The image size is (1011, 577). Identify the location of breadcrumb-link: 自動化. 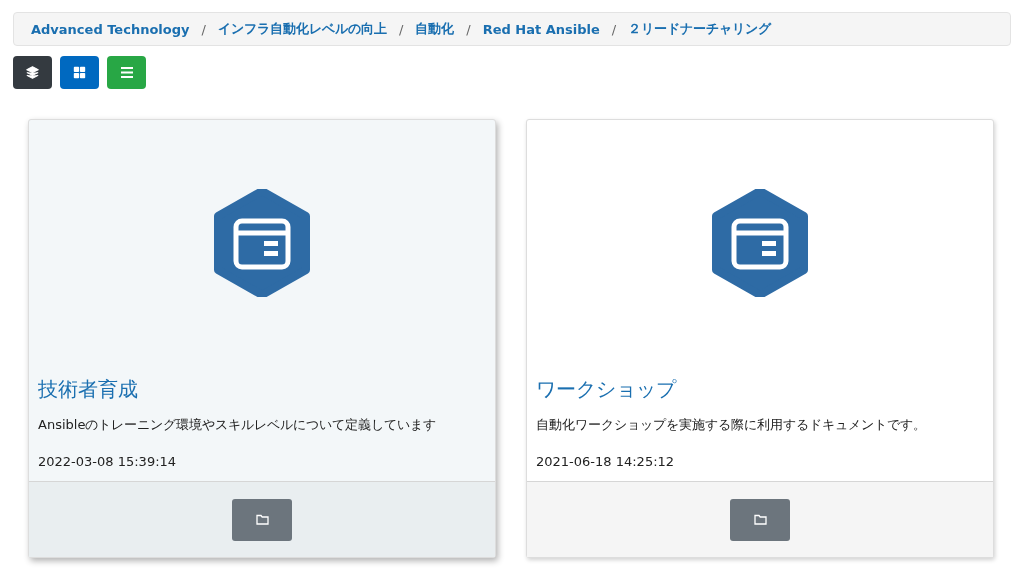
(435, 29).